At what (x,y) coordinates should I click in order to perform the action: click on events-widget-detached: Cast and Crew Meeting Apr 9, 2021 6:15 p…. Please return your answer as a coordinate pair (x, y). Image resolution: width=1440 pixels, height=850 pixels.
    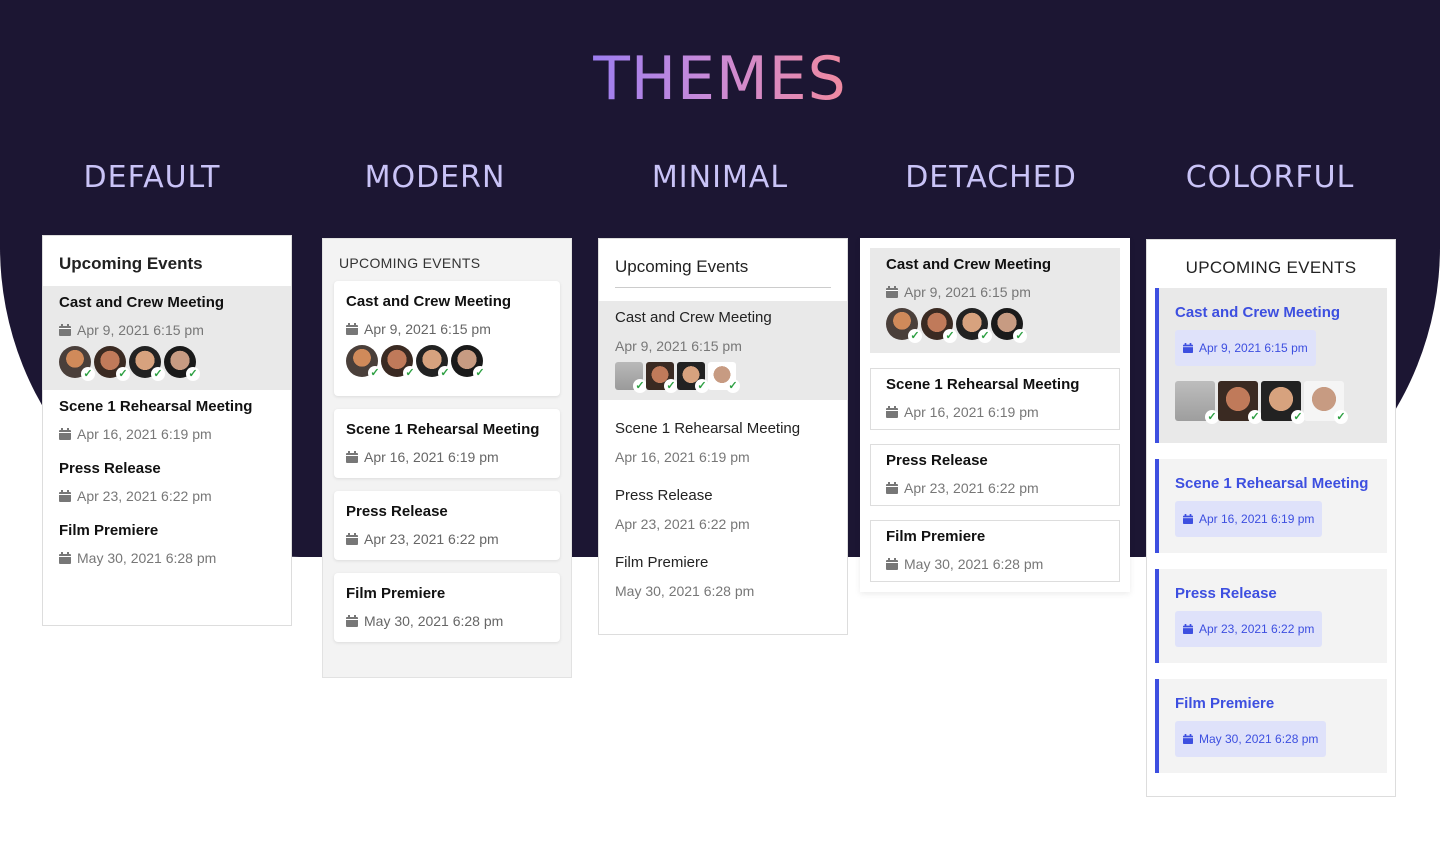
    Looking at the image, I should click on (995, 415).